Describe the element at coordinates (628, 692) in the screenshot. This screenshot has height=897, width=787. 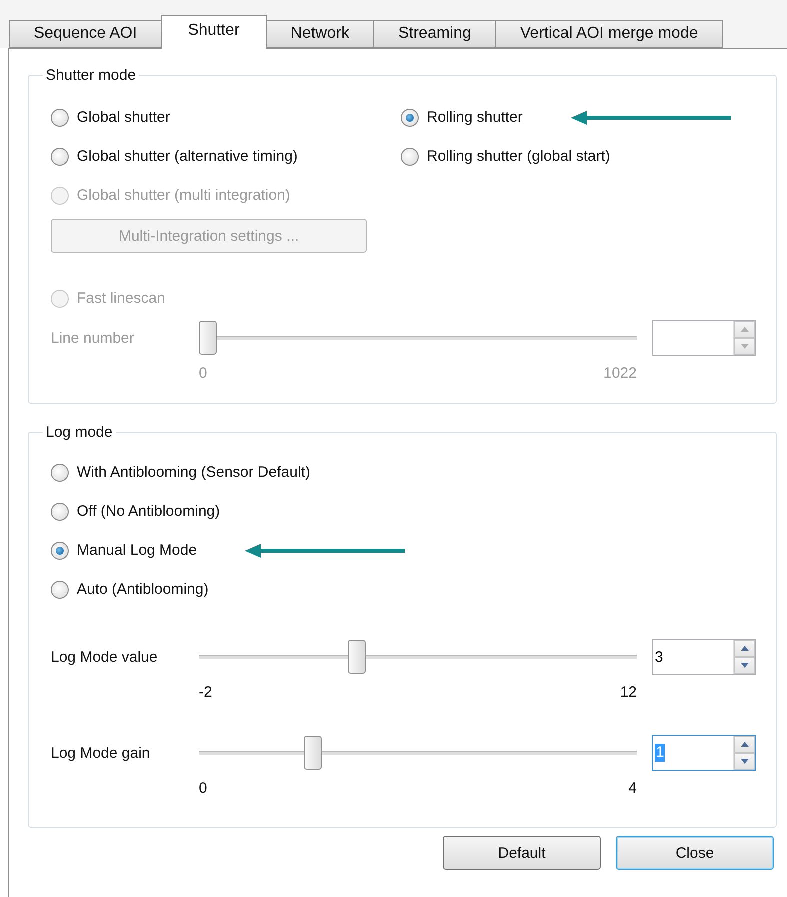
I see `max-label: 12` at that location.